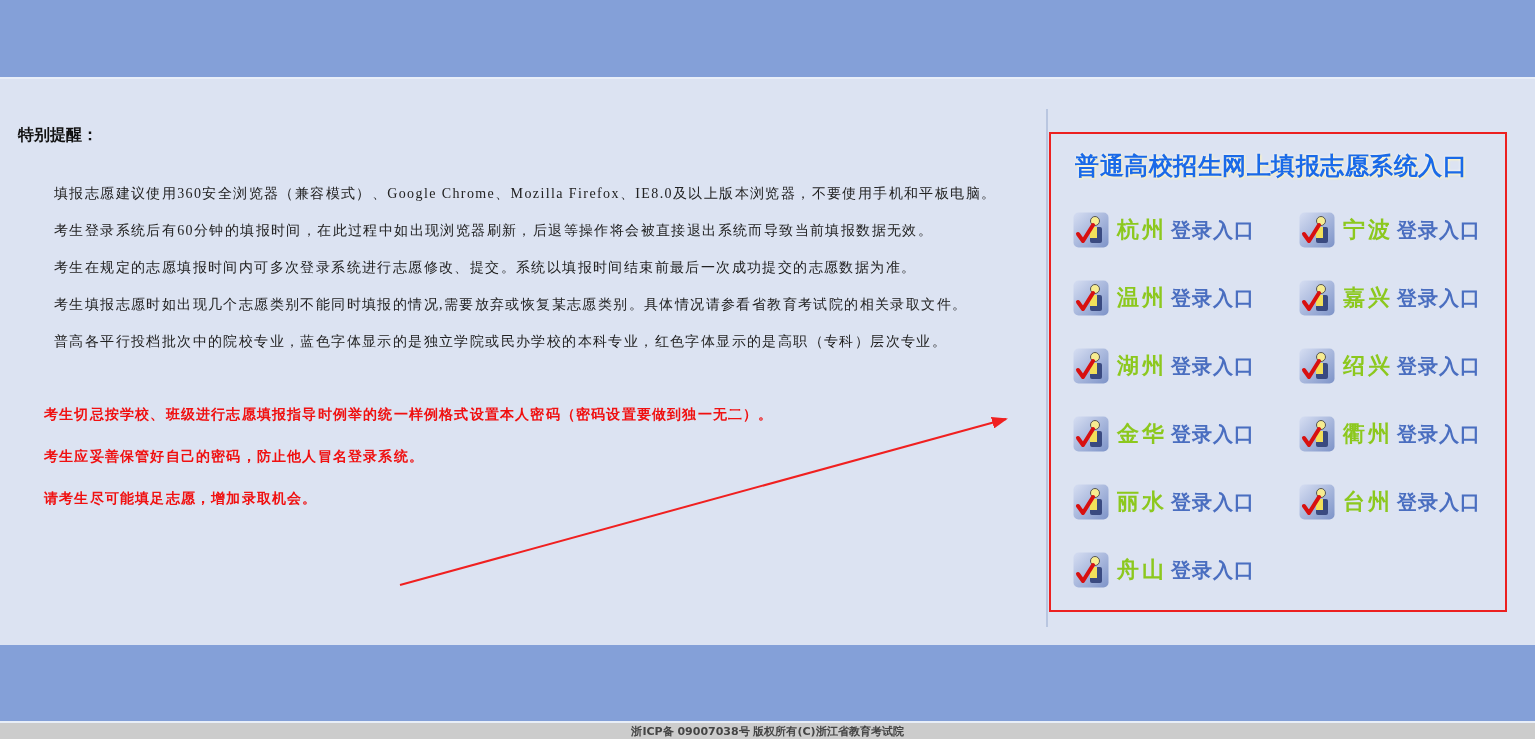 The height and width of the screenshot is (739, 1535). I want to click on notice-heading: 特别提醒：, so click(58, 135).